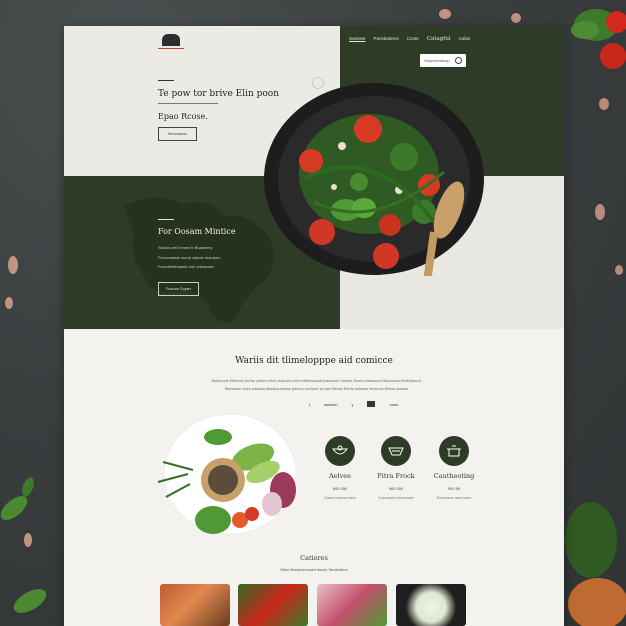  What do you see at coordinates (197, 231) in the screenshot?
I see `mid-title: For Oosam Mintice` at bounding box center [197, 231].